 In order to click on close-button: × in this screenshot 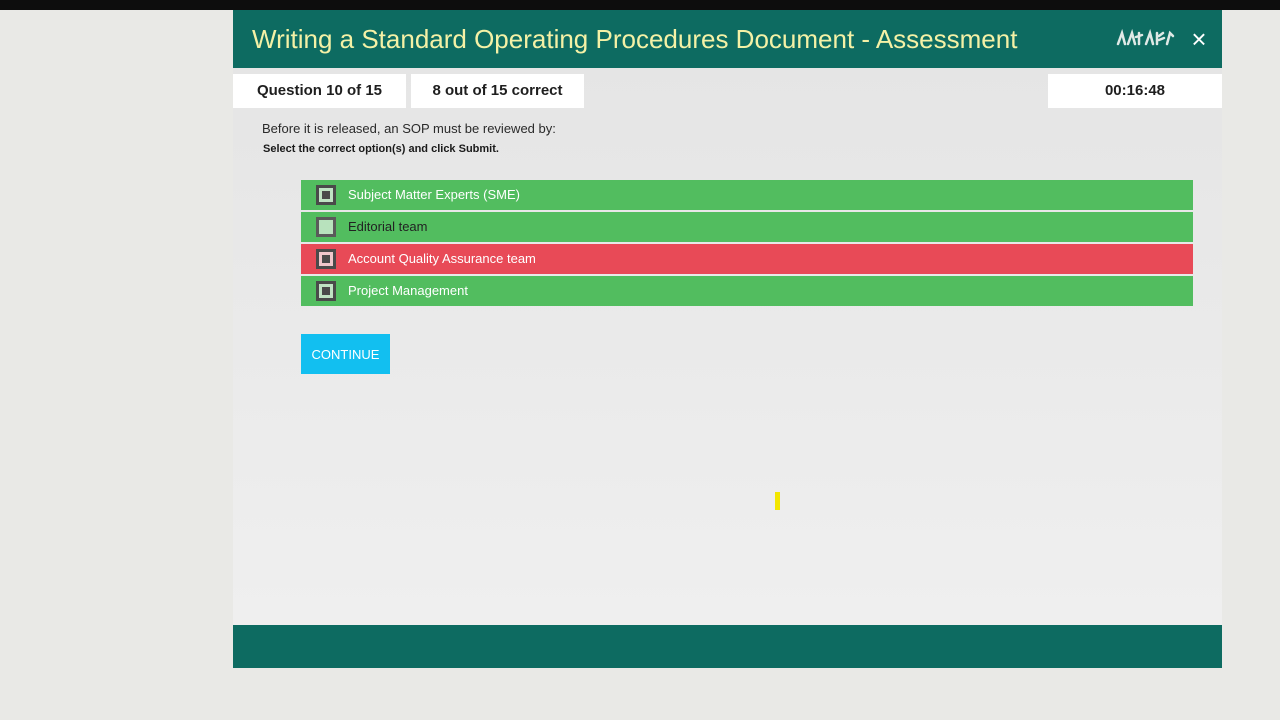, I will do `click(1199, 39)`.